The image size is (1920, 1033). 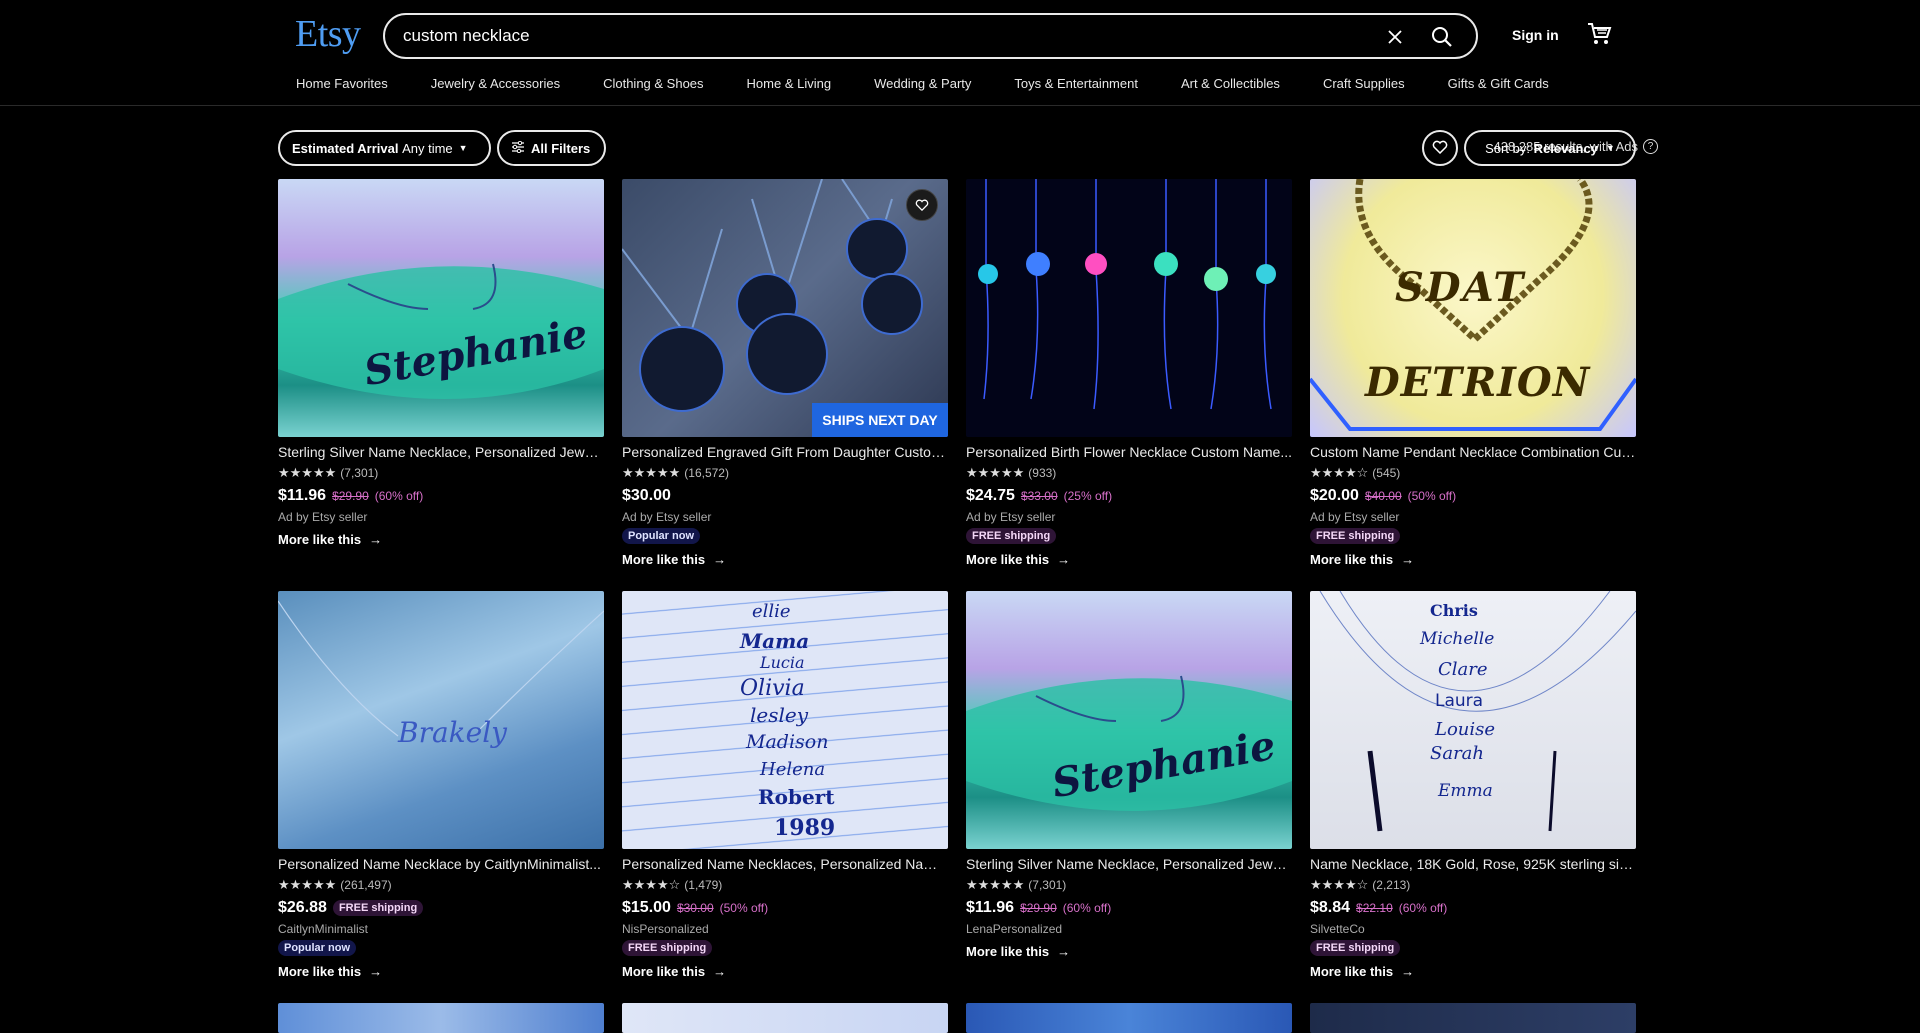 I want to click on name-sample: Madison, so click(x=787, y=742).